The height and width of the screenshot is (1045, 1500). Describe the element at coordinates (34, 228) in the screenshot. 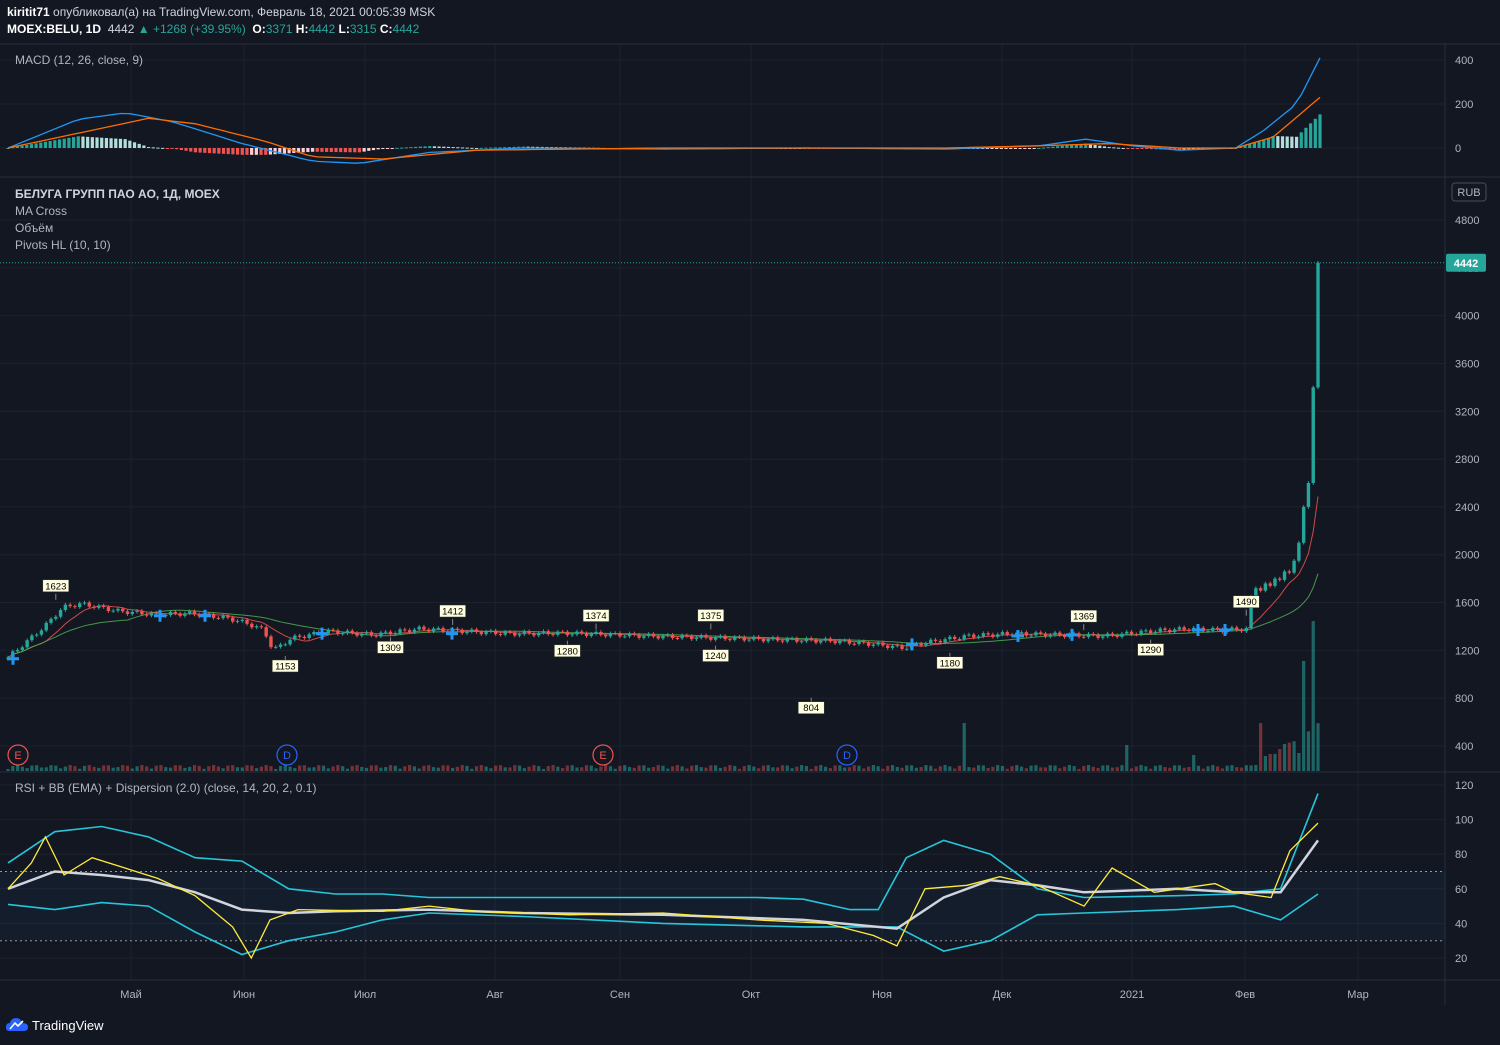

I see `volume-label: Объём` at that location.